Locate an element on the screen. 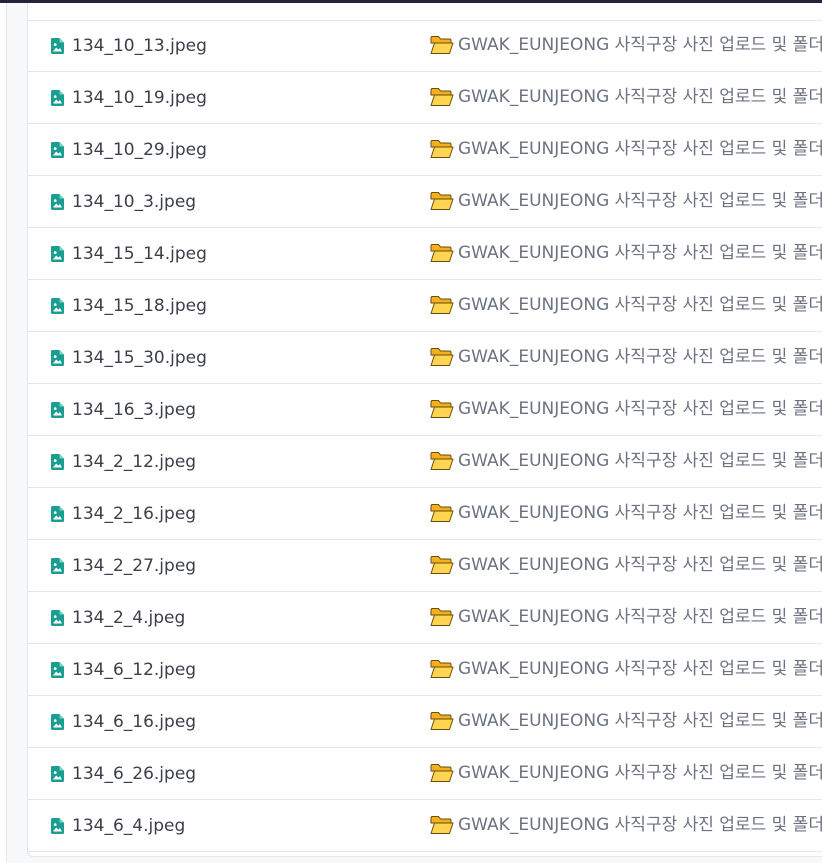 The height and width of the screenshot is (863, 822). file-name-link: 134_10_13.jpeg is located at coordinates (139, 46).